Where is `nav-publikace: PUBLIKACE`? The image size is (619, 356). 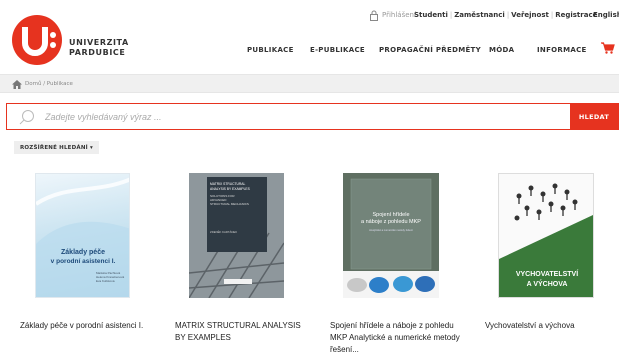
nav-publikace: PUBLIKACE is located at coordinates (270, 50).